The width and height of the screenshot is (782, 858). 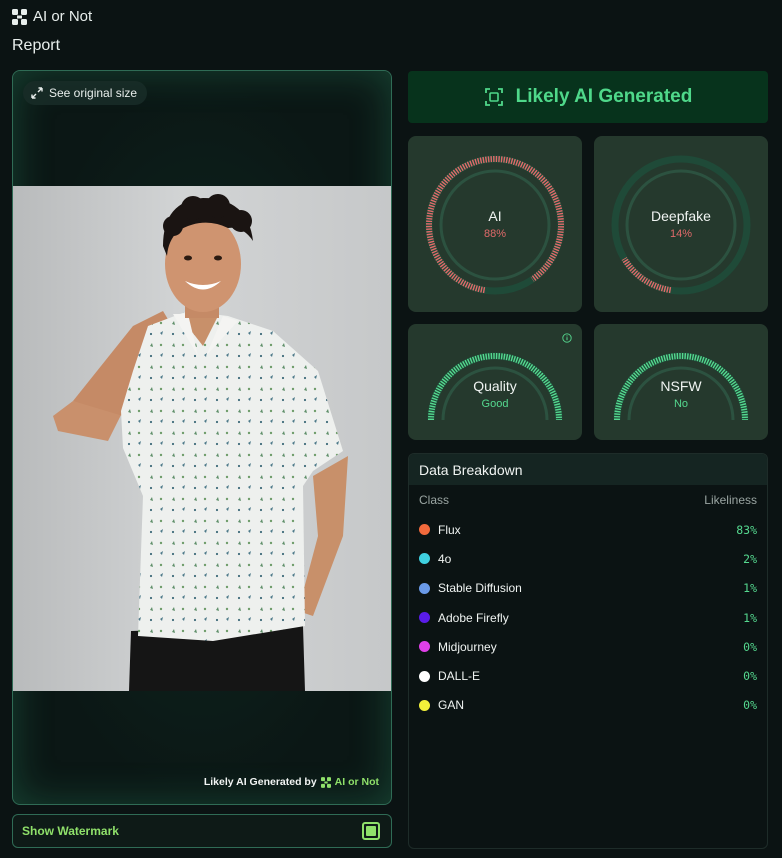 I want to click on deepfake-score-value: 14%, so click(x=681, y=234).